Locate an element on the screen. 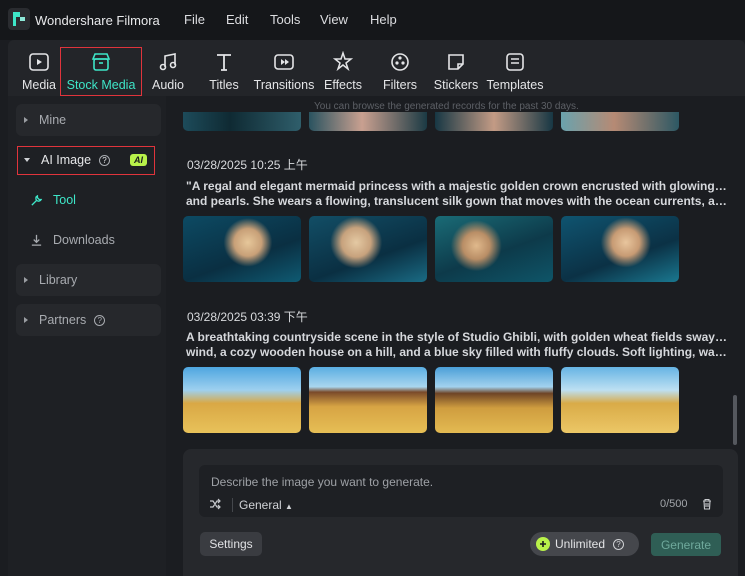  sidebar-item-tool: Tool is located at coordinates (88, 200).